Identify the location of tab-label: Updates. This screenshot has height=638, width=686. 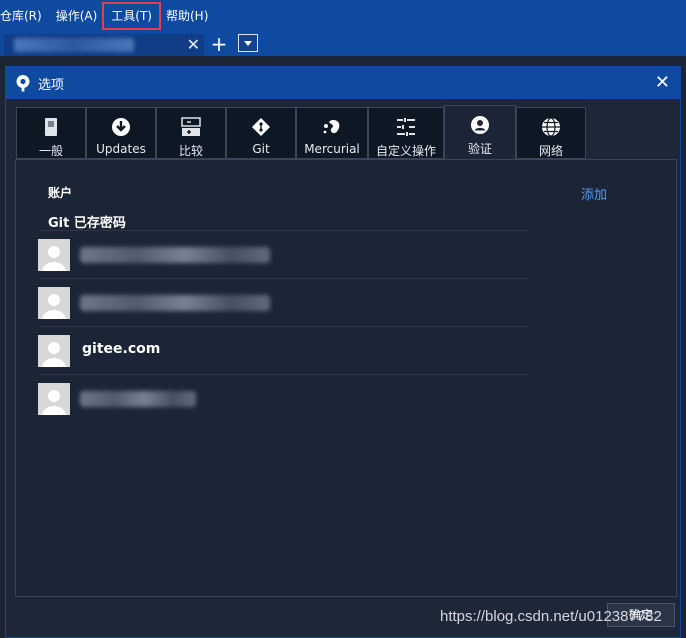
(121, 149).